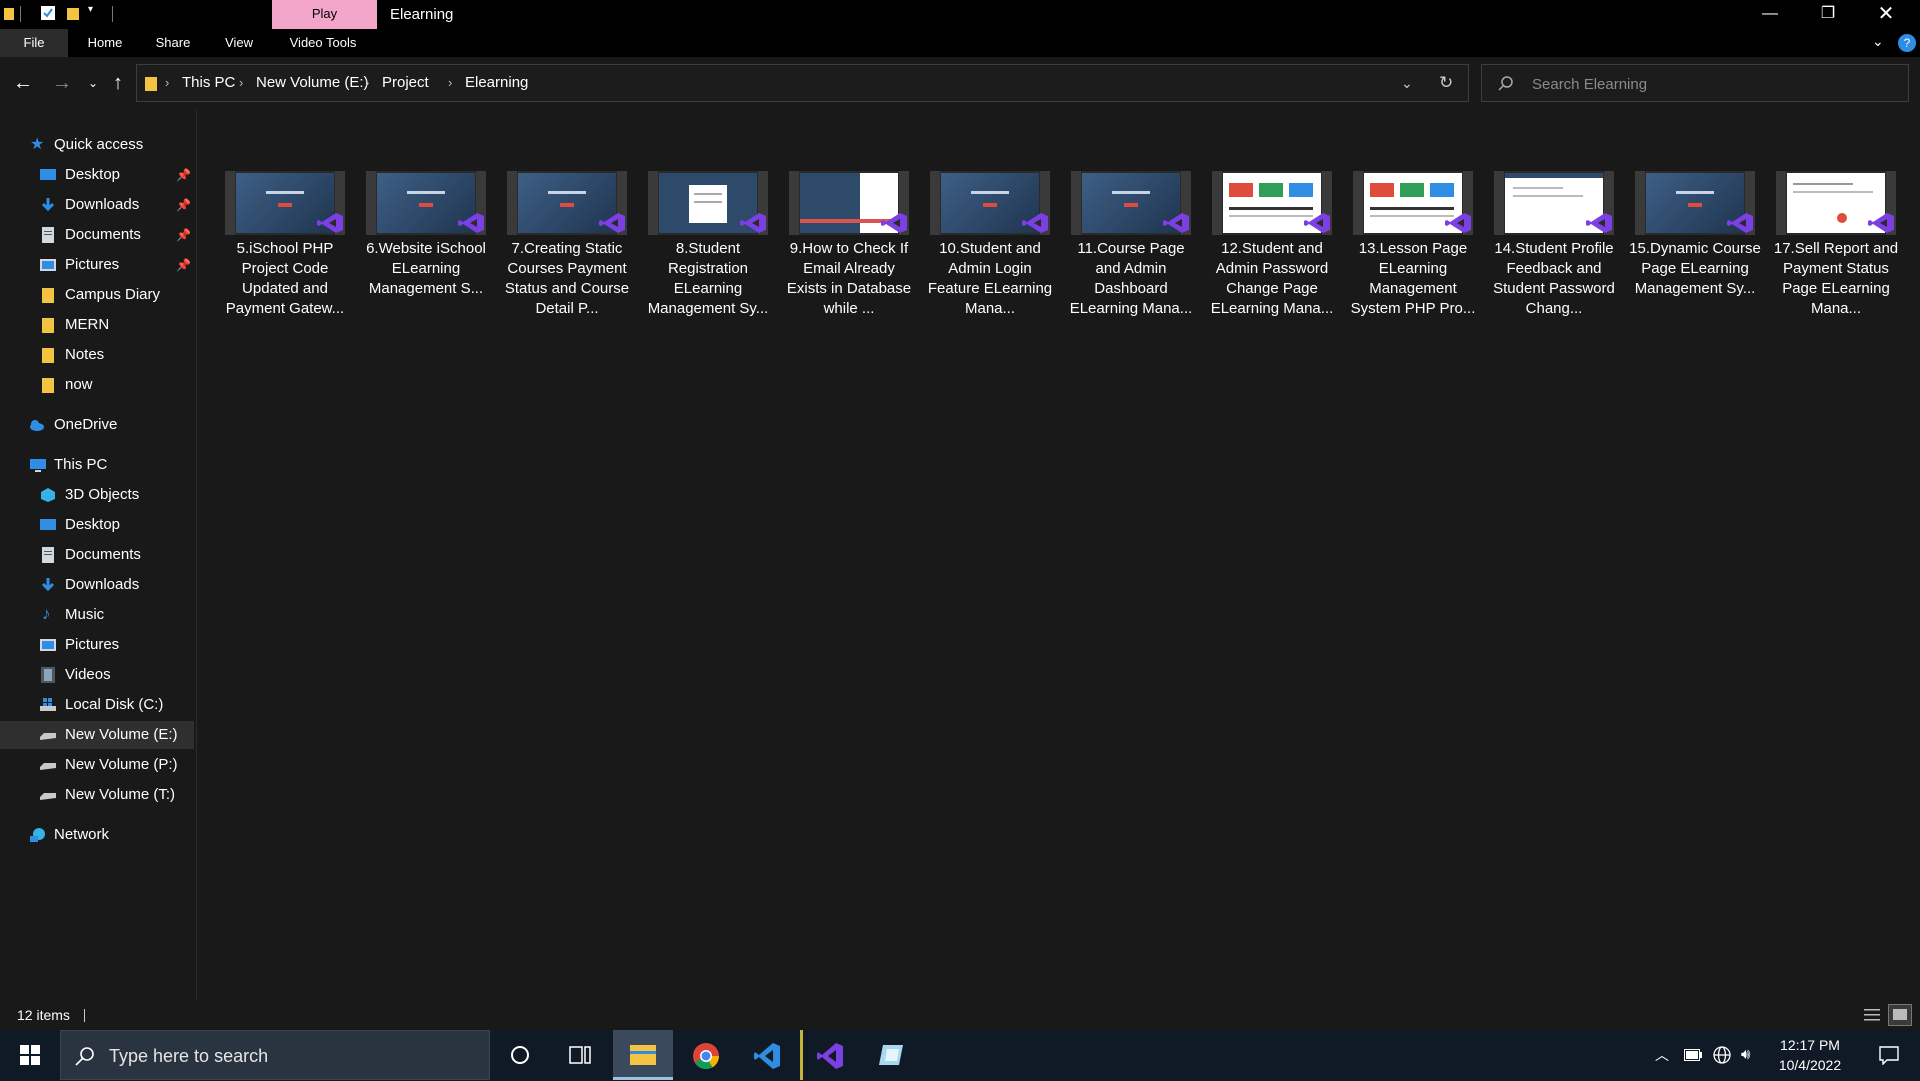 The width and height of the screenshot is (1920, 1081). What do you see at coordinates (97, 295) in the screenshot?
I see `nav-qa-campus-diary: Campus Diary` at bounding box center [97, 295].